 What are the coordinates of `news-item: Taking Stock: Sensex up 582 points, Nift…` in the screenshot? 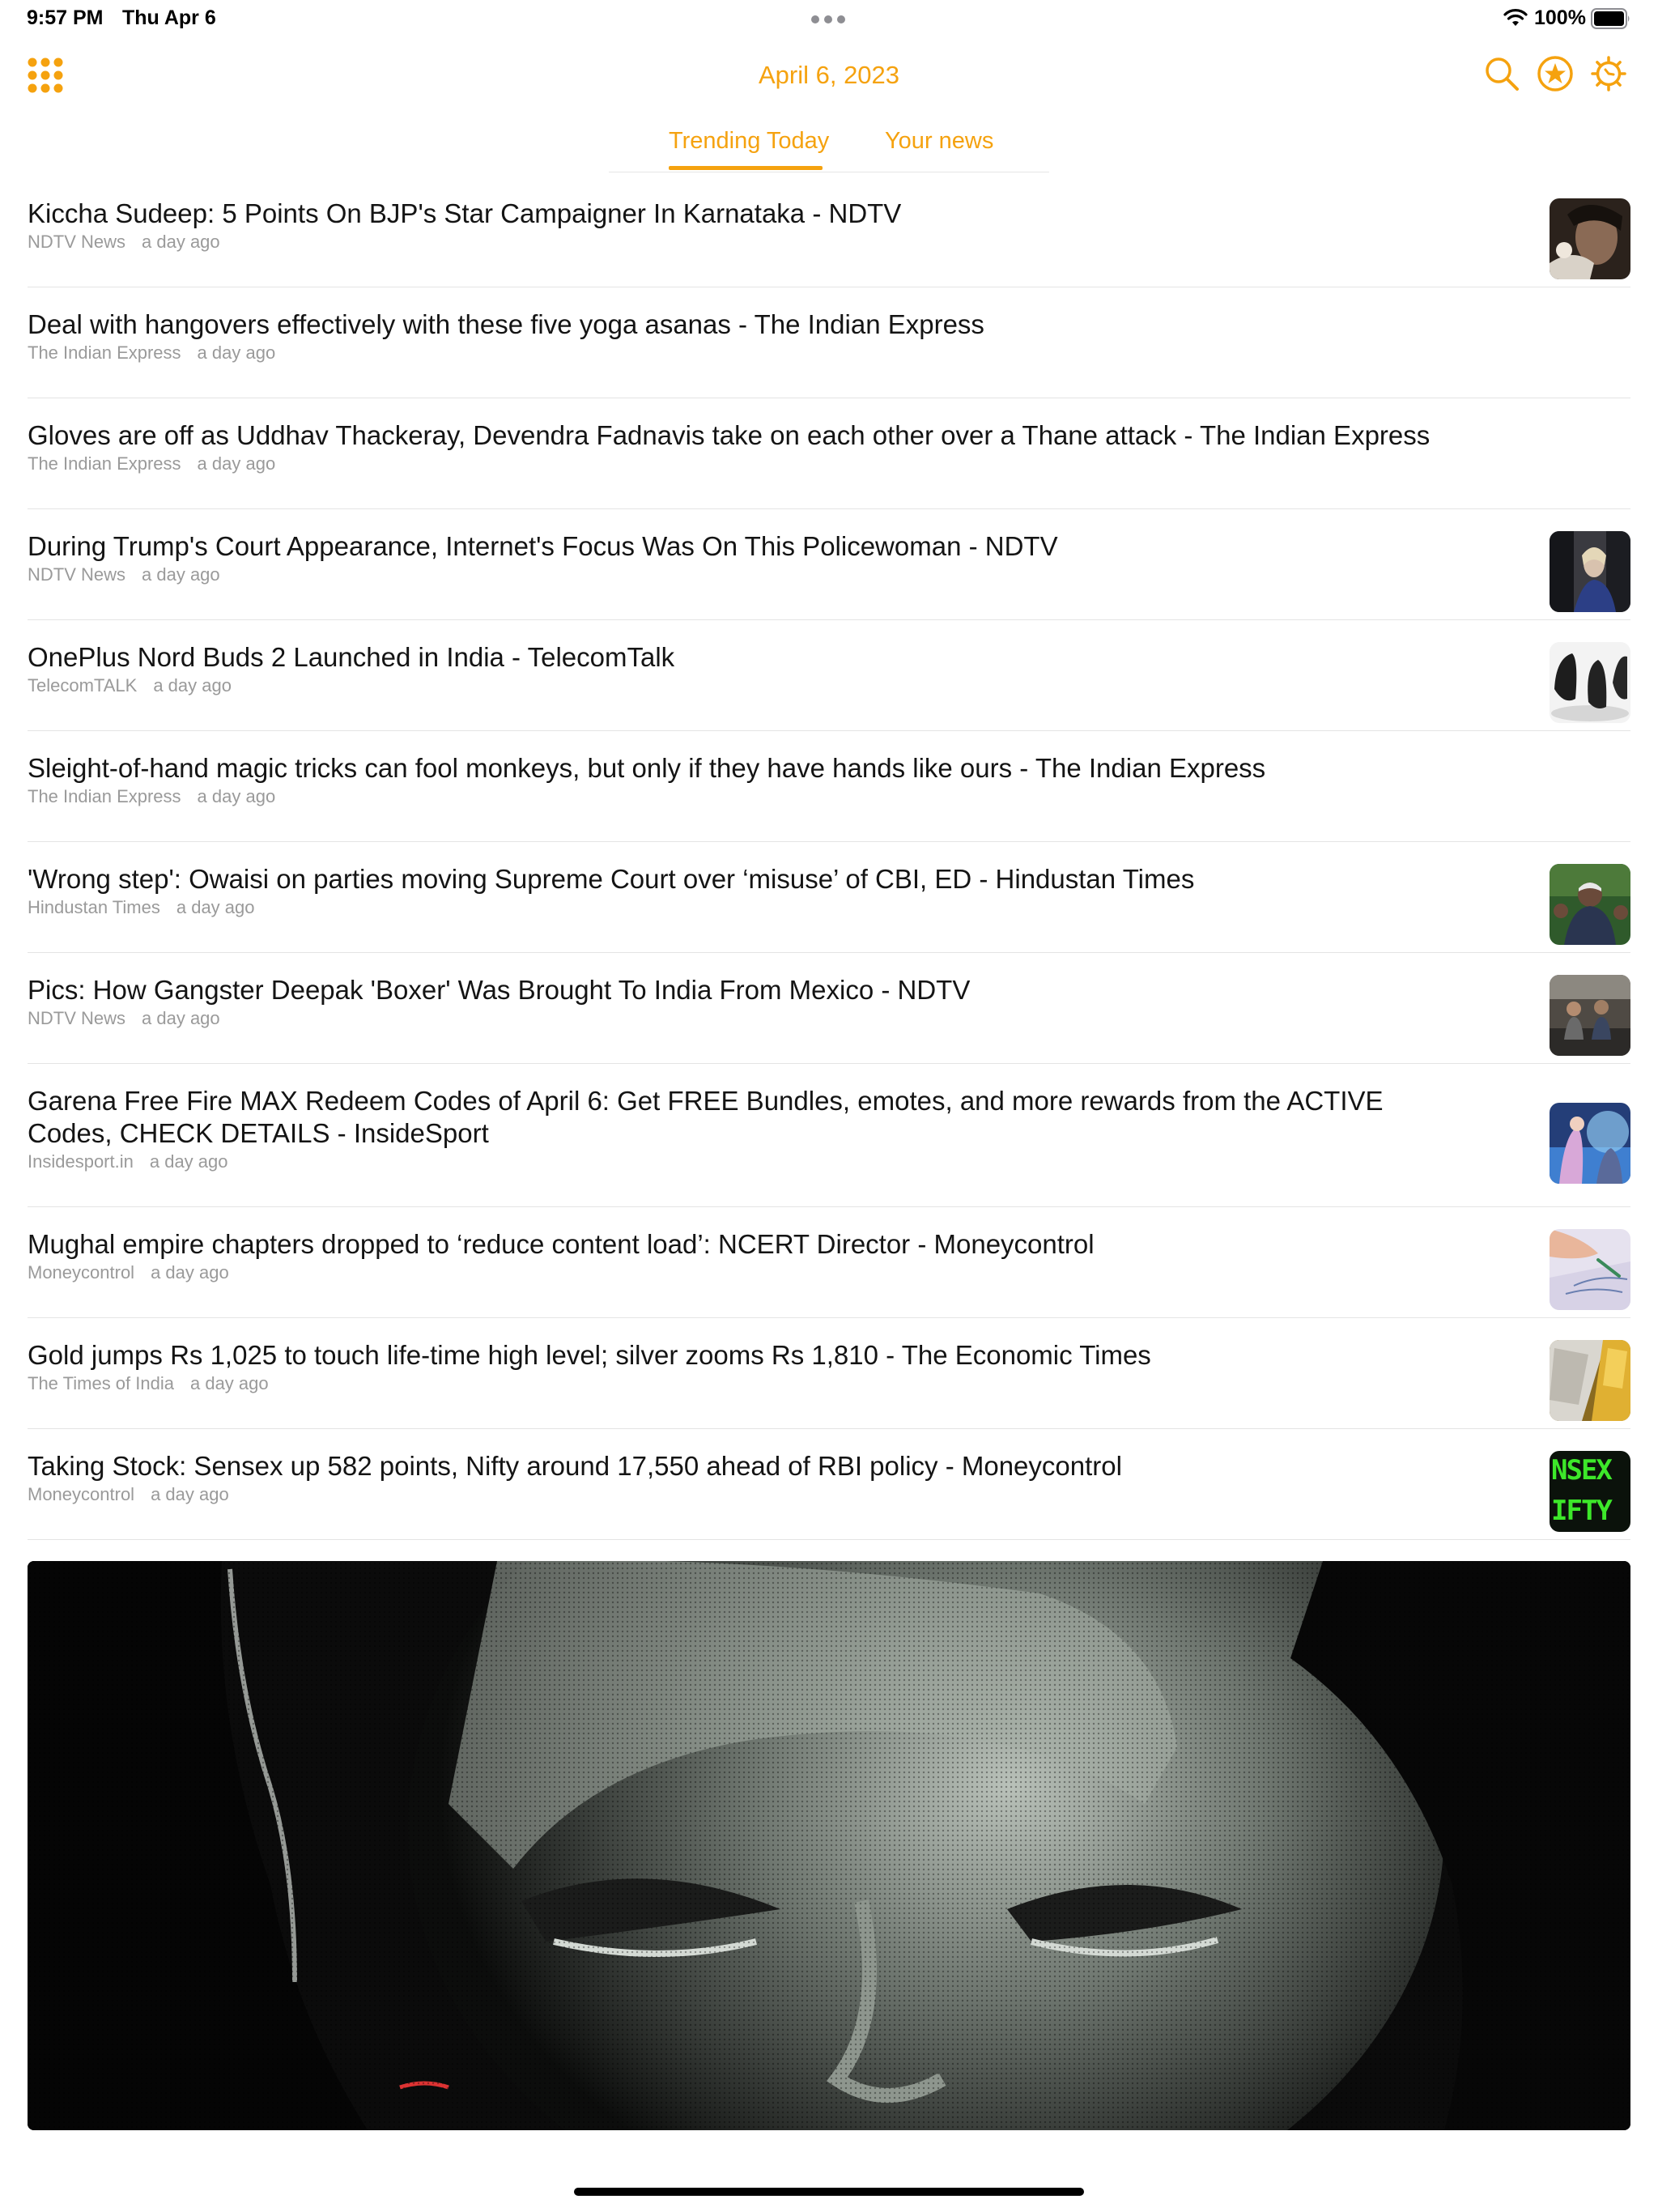 It's located at (829, 1485).